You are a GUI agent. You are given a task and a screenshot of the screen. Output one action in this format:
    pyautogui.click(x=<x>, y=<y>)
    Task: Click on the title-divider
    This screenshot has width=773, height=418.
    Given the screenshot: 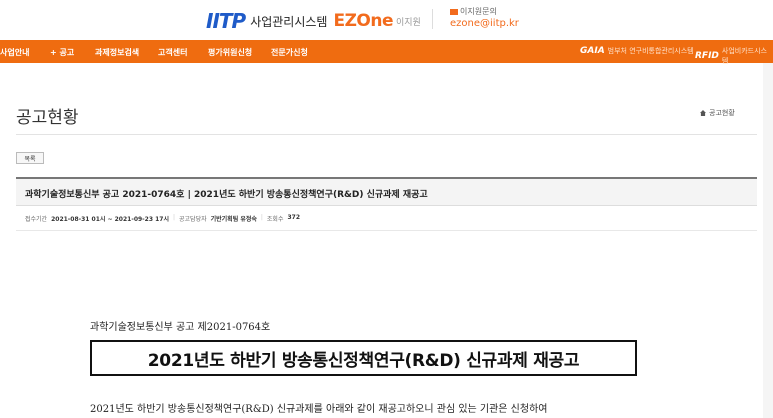 What is the action you would take?
    pyautogui.click(x=386, y=134)
    